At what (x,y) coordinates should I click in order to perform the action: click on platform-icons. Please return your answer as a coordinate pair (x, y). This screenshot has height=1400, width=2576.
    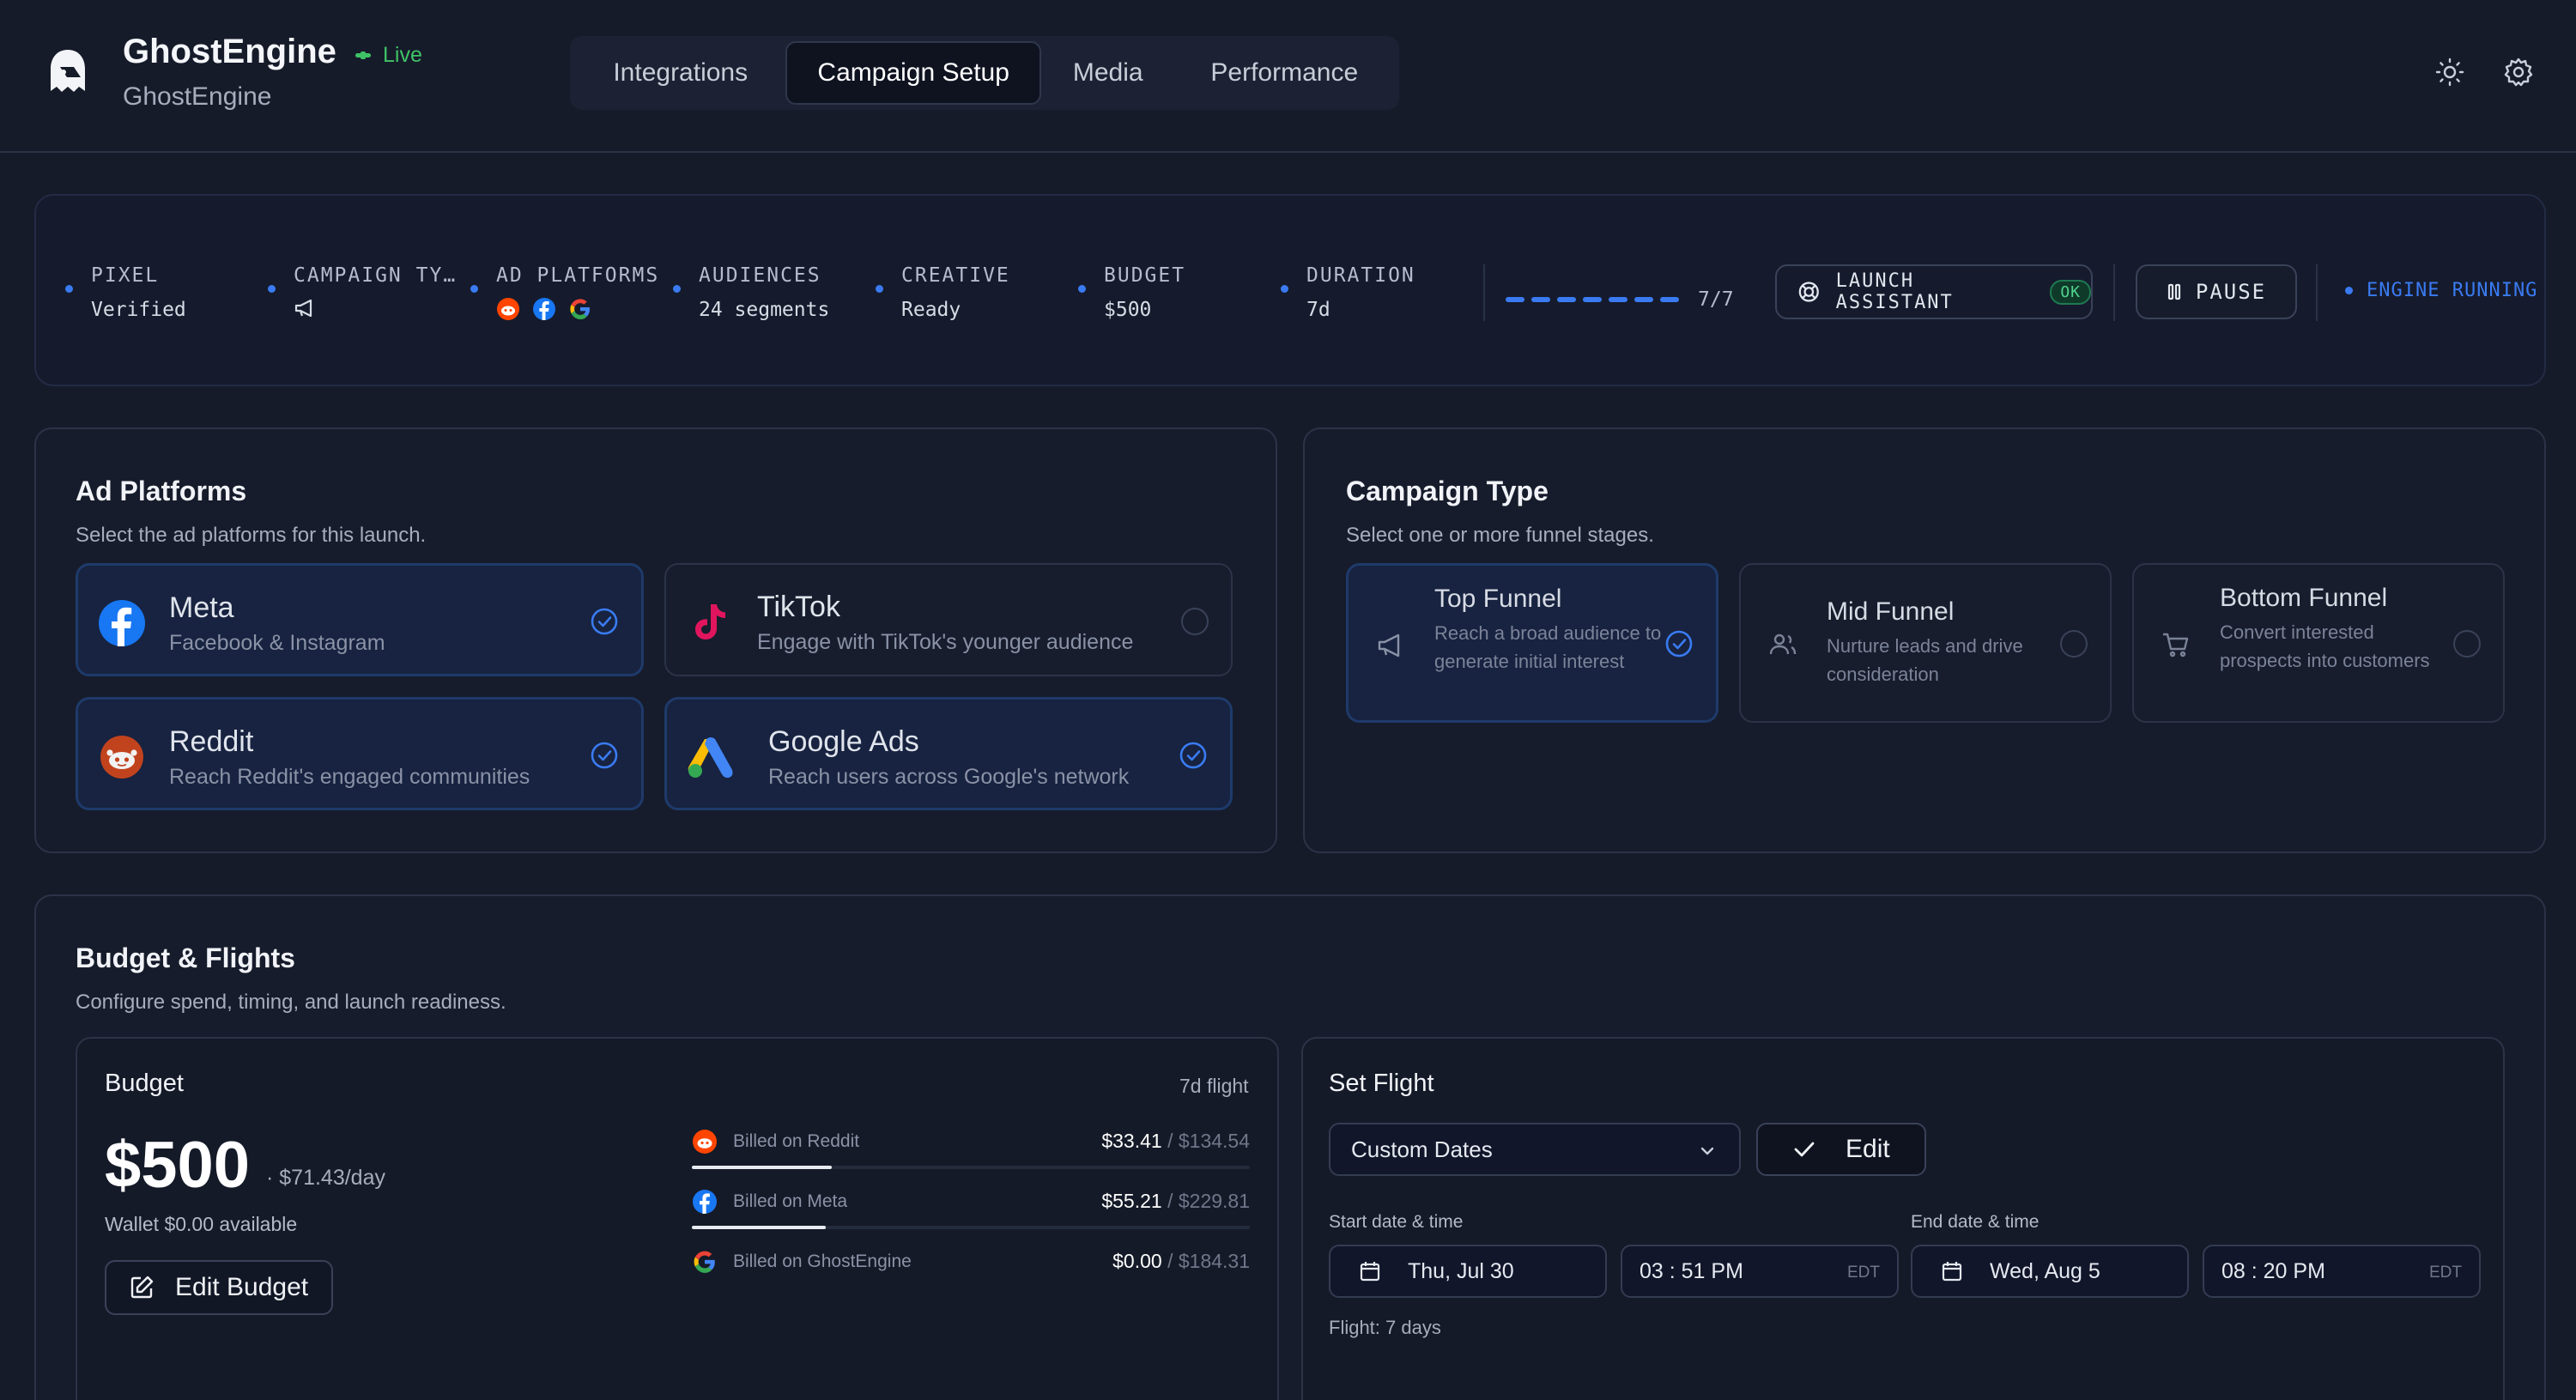
    Looking at the image, I should click on (577, 309).